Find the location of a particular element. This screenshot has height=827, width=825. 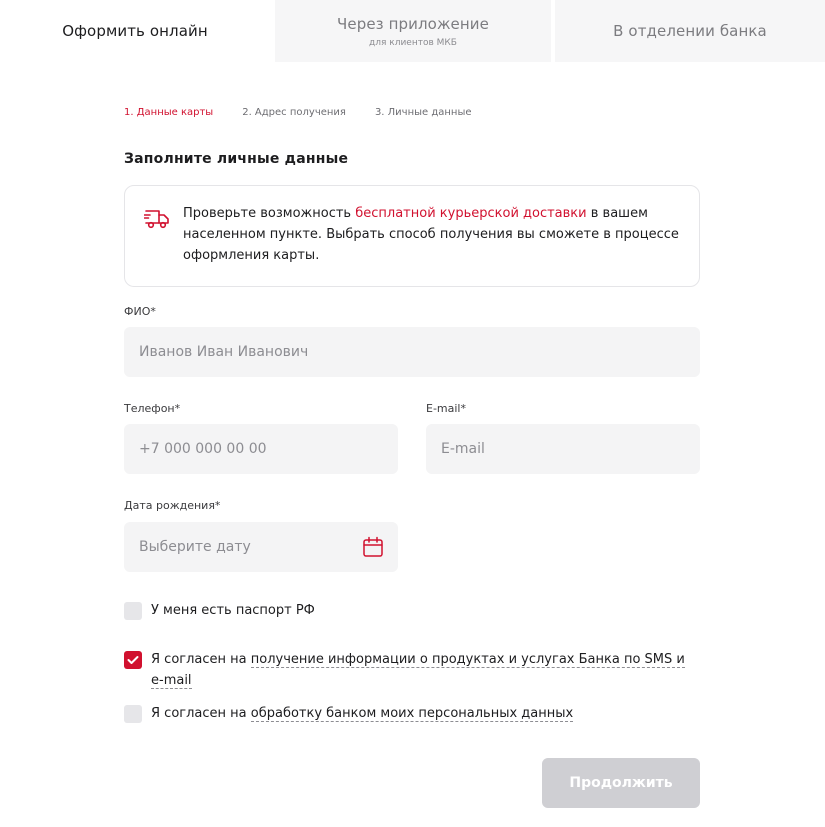

step-card-data: 1. Данные карты is located at coordinates (169, 112).